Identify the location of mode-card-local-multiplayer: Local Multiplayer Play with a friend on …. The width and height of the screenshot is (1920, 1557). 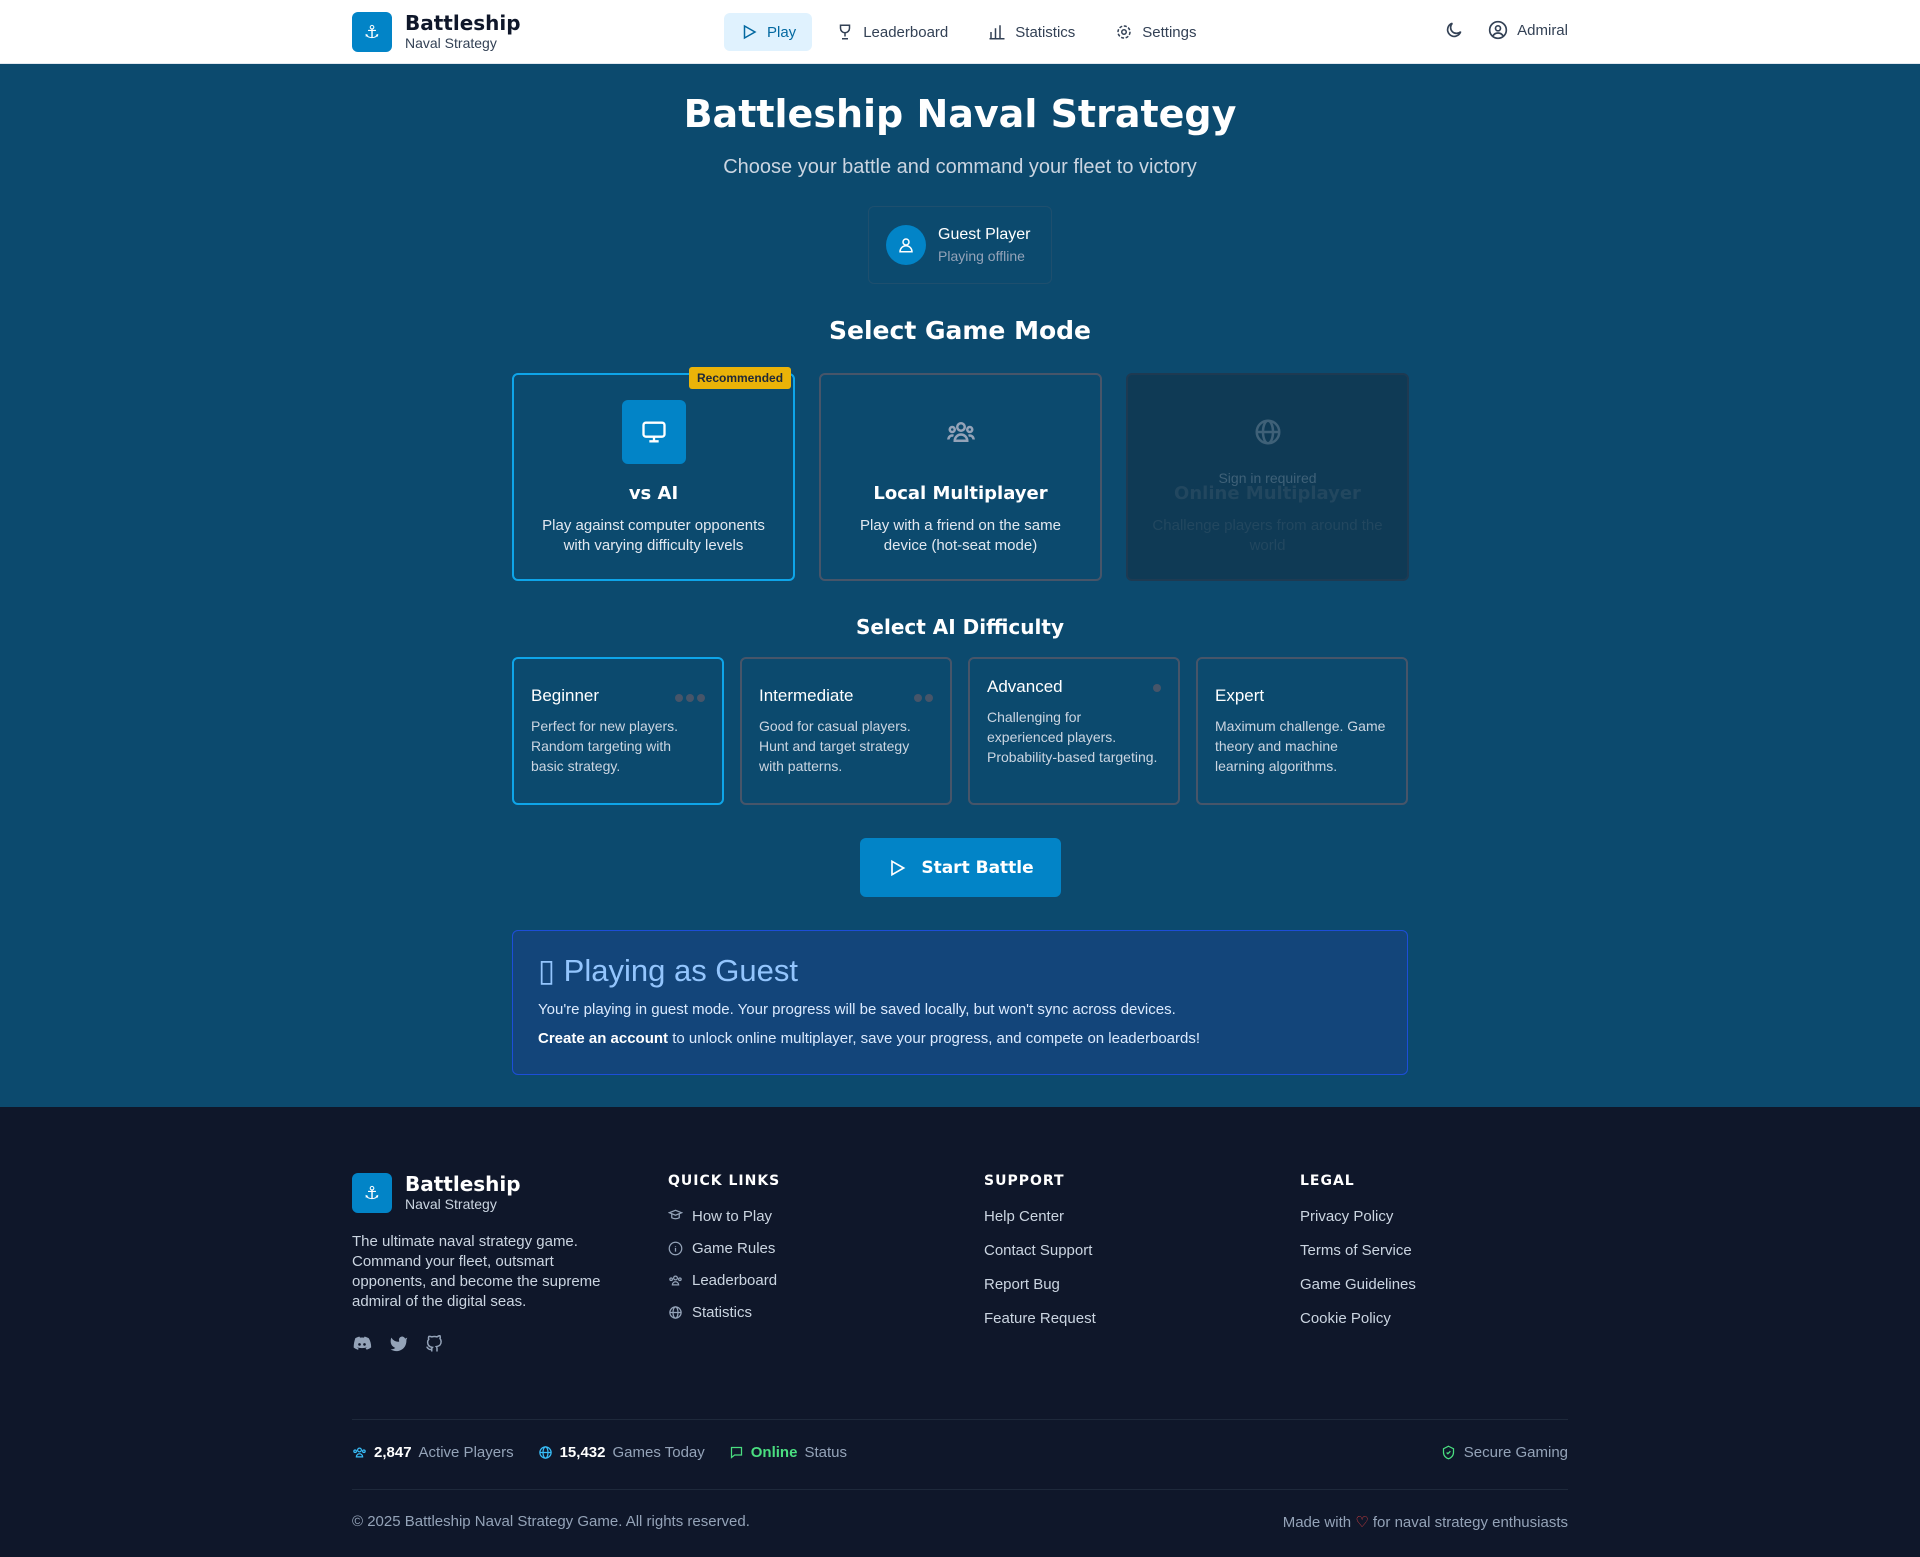
(960, 477).